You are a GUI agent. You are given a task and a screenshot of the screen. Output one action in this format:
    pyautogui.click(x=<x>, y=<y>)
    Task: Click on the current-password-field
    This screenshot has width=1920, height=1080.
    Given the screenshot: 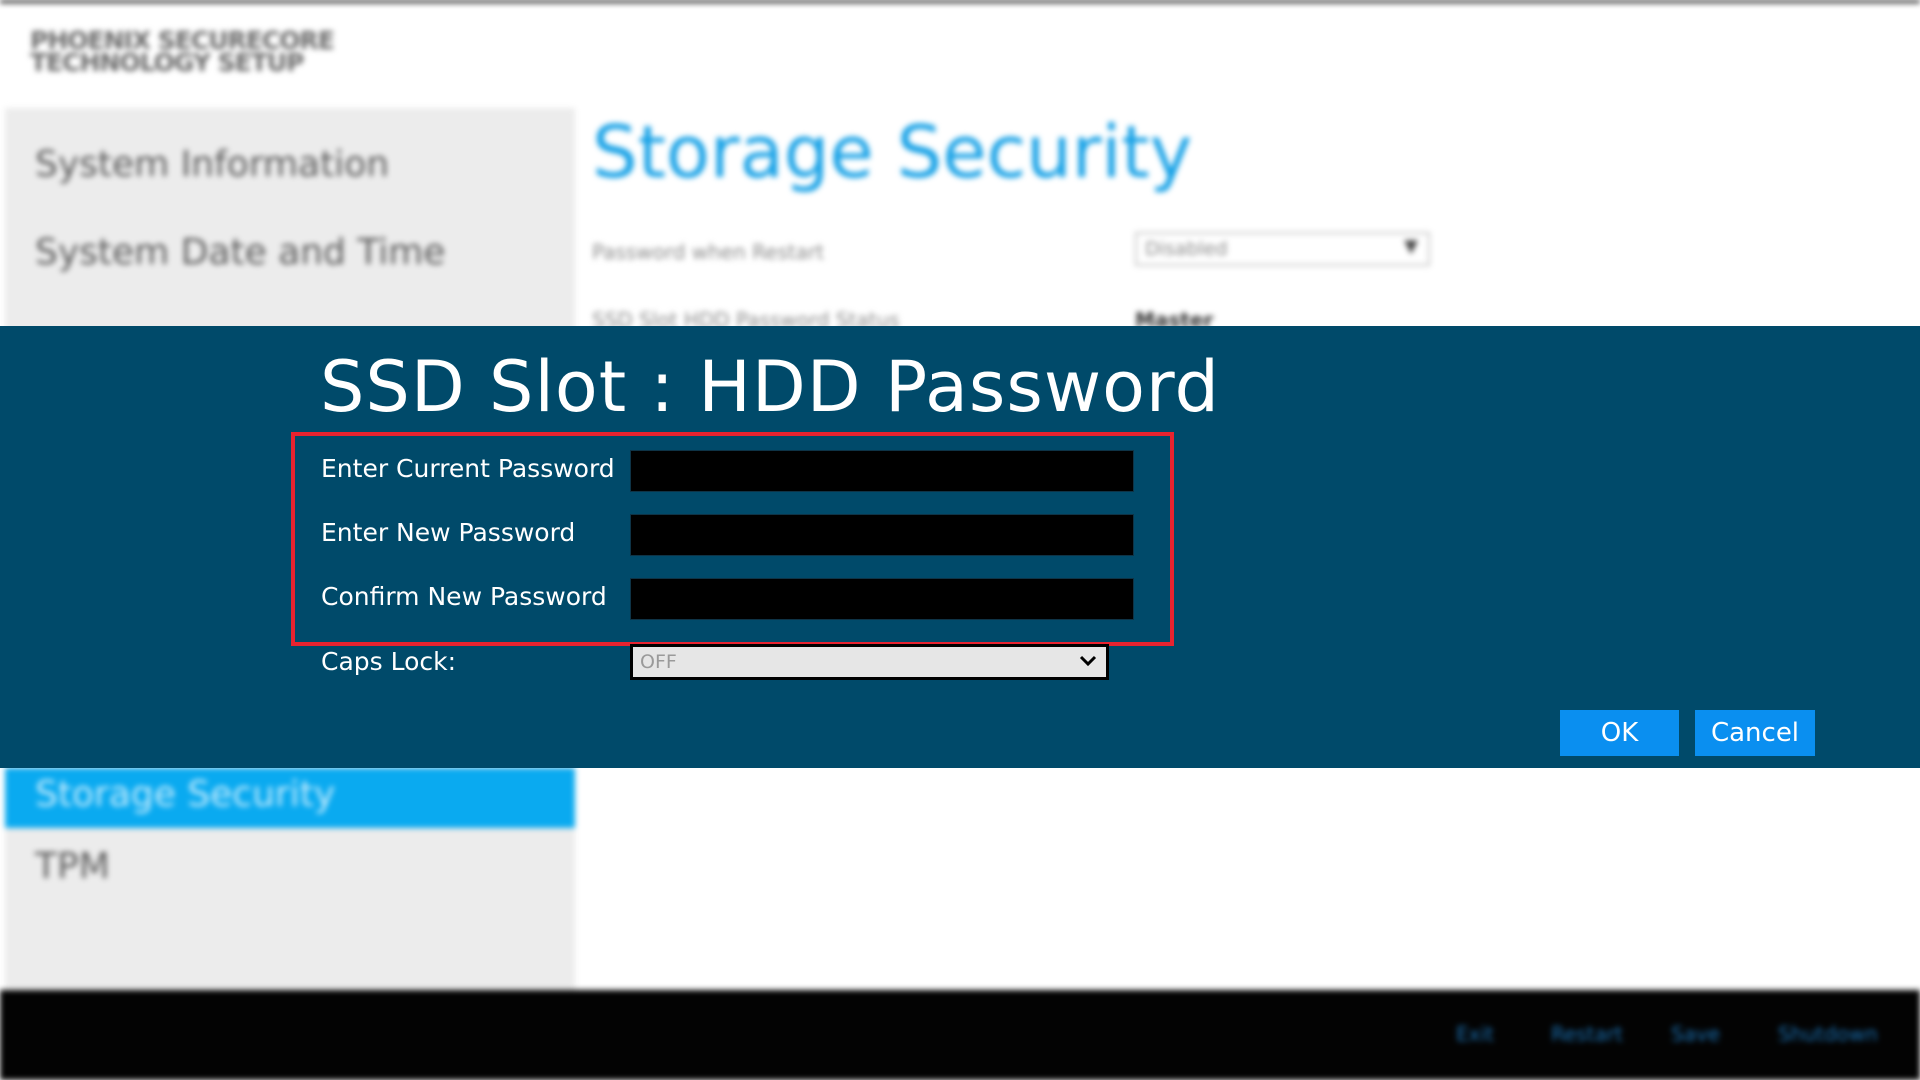 What is the action you would take?
    pyautogui.click(x=882, y=471)
    